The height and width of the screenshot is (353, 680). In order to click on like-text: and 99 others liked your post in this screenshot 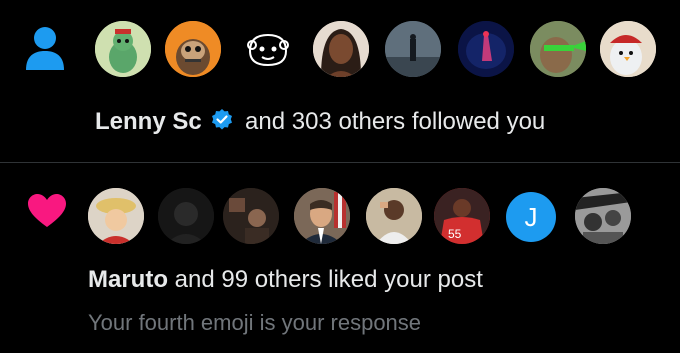, I will do `click(328, 279)`.